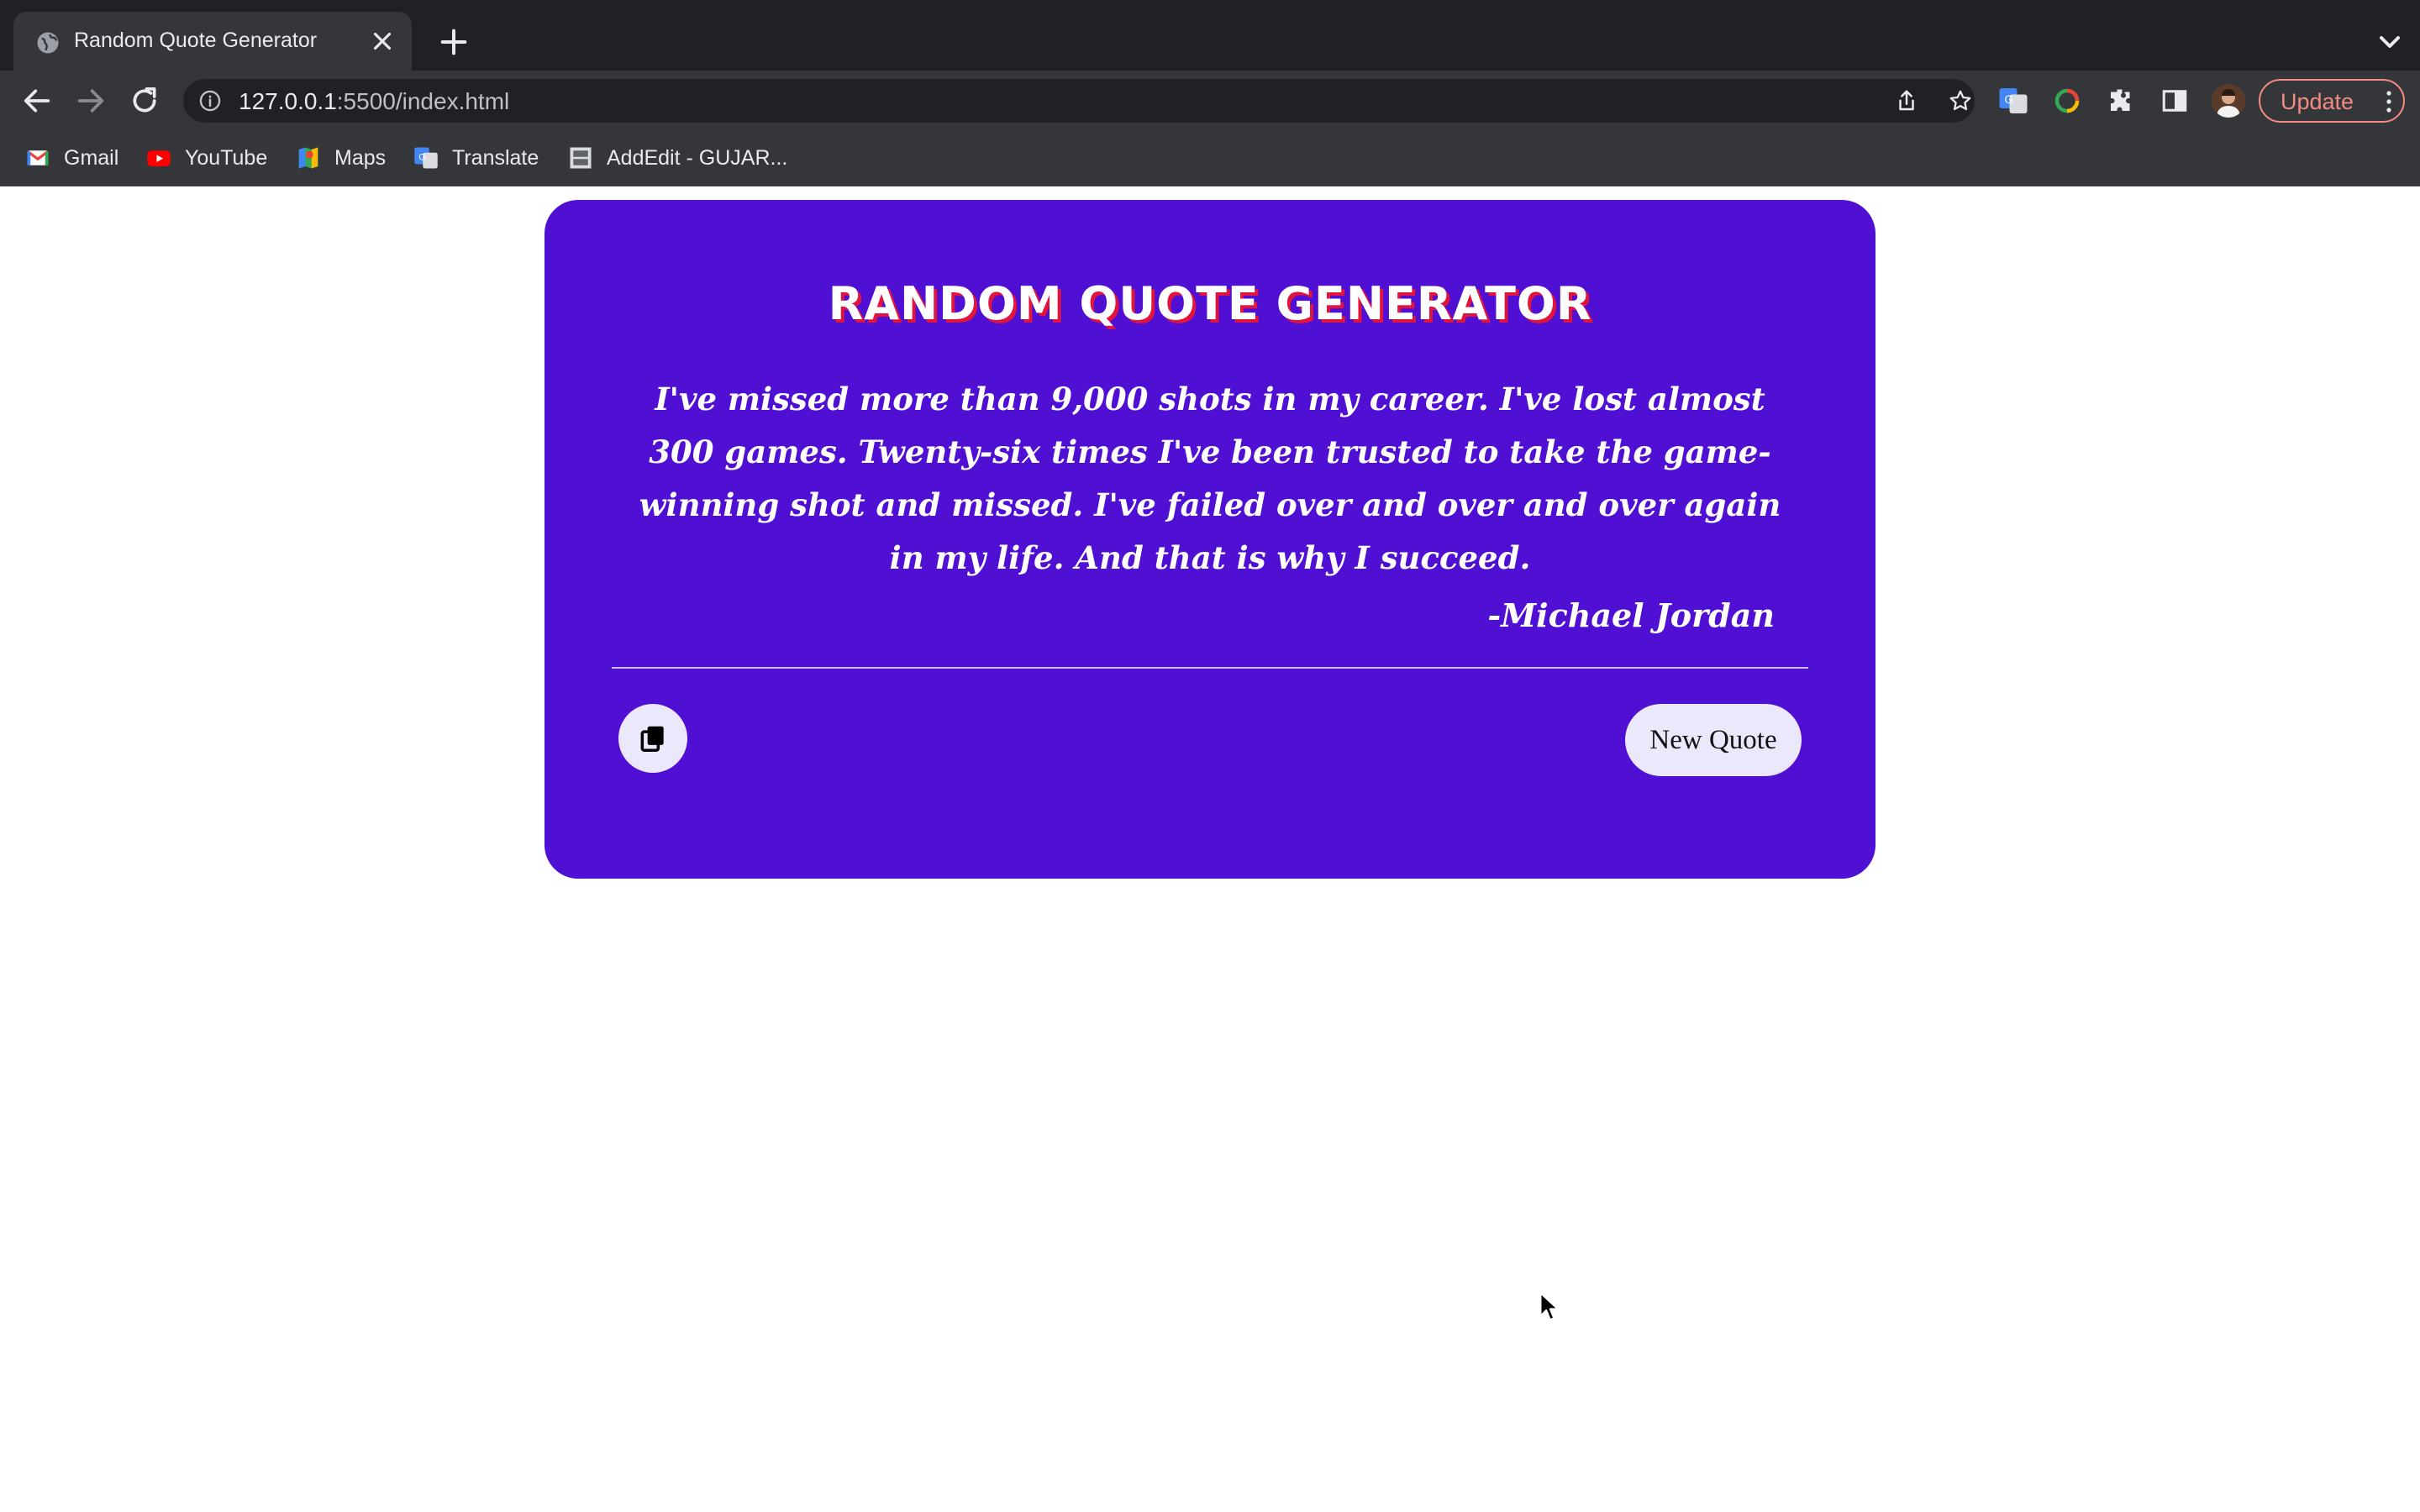  What do you see at coordinates (581, 158) in the screenshot?
I see `addedit-icon` at bounding box center [581, 158].